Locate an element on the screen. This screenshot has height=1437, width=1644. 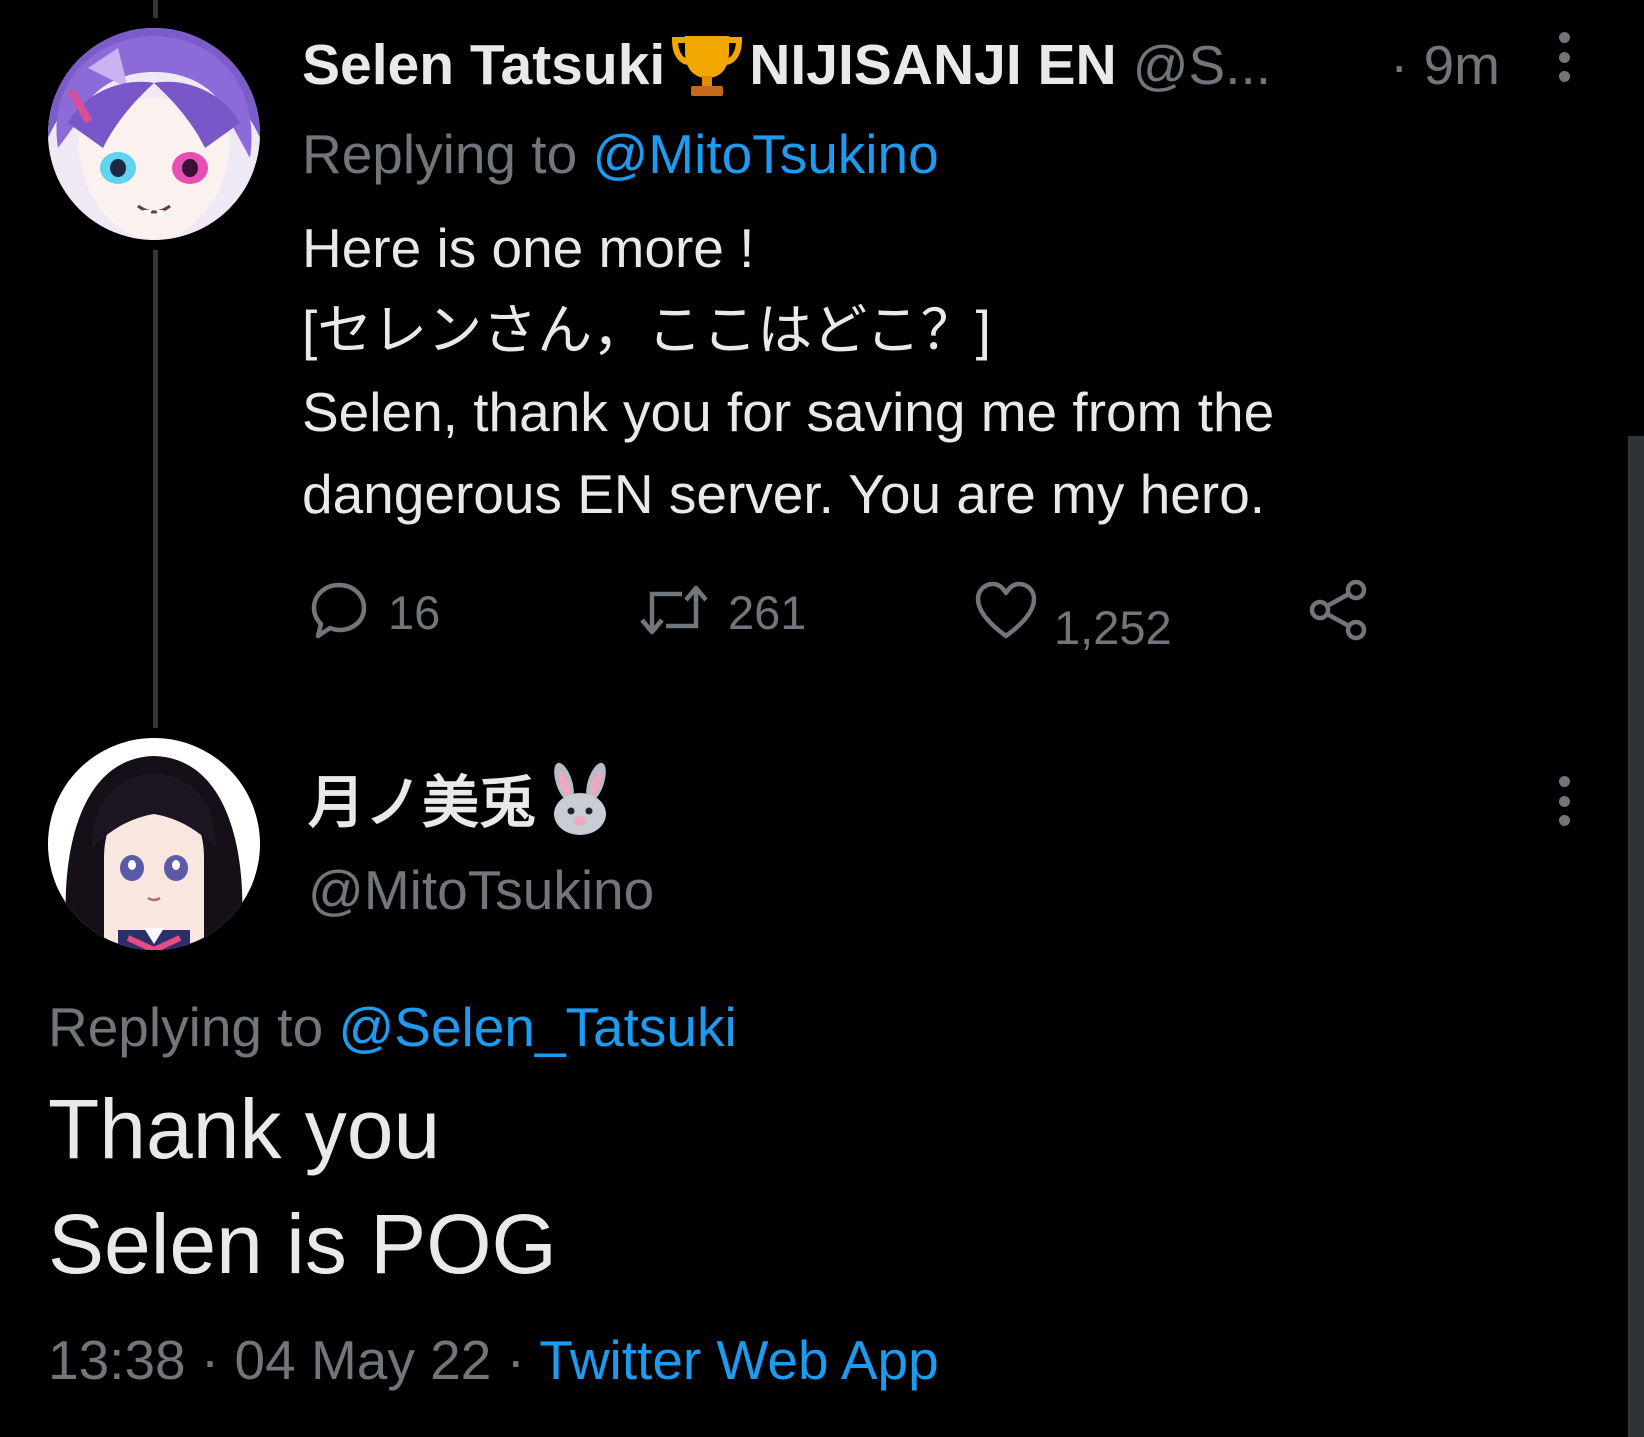
avatar-mito is located at coordinates (154, 844).